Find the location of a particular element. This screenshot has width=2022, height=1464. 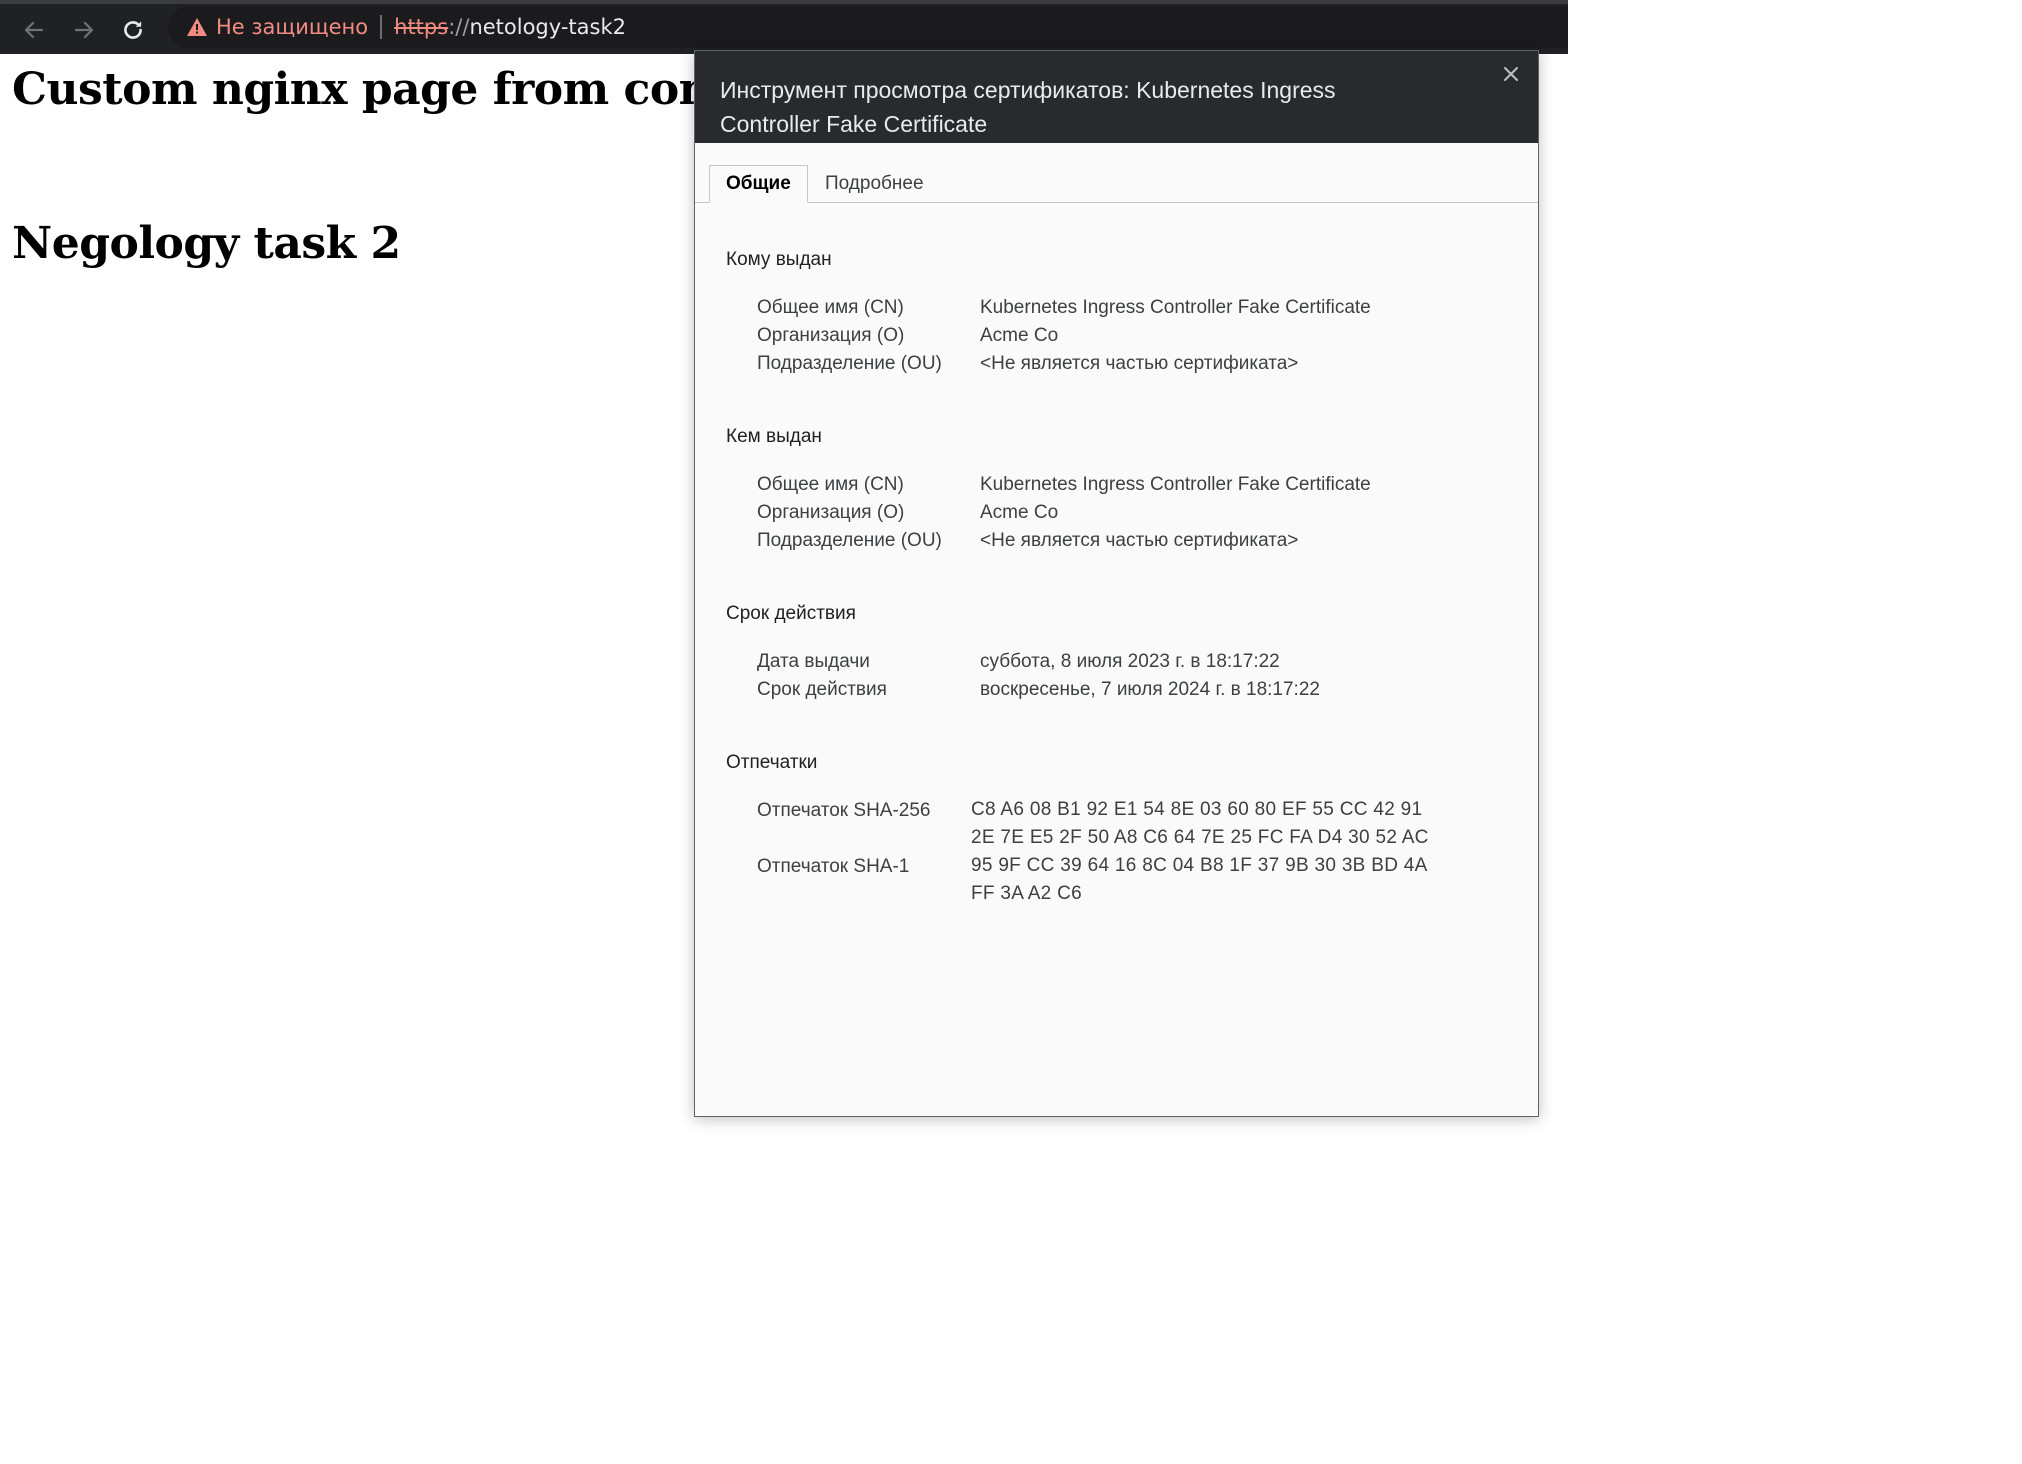

issued-by-cn-label: Общее имя (CN) is located at coordinates (830, 484).